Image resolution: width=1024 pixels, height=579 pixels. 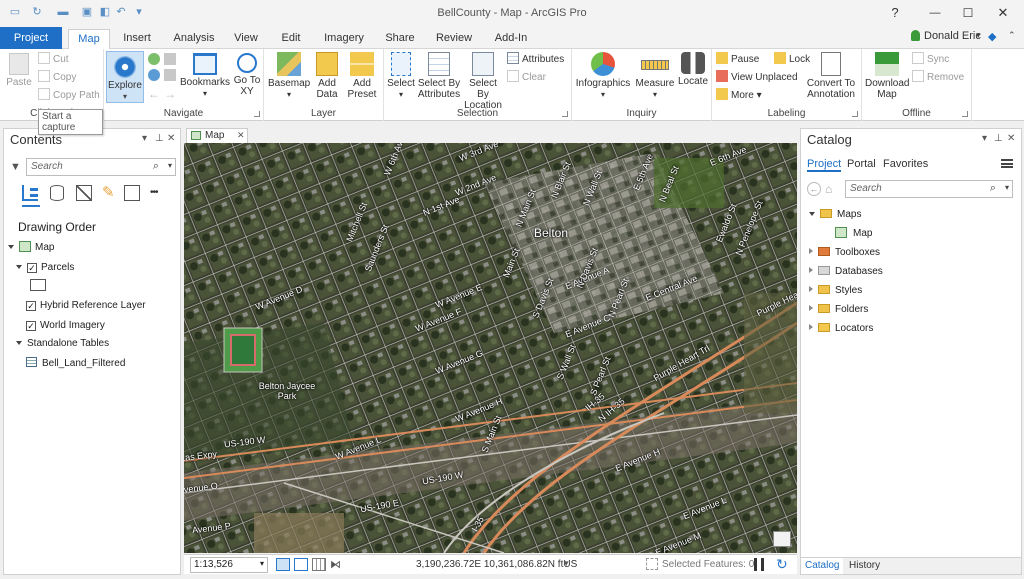 What do you see at coordinates (246, 39) in the screenshot?
I see `tab-view: View` at bounding box center [246, 39].